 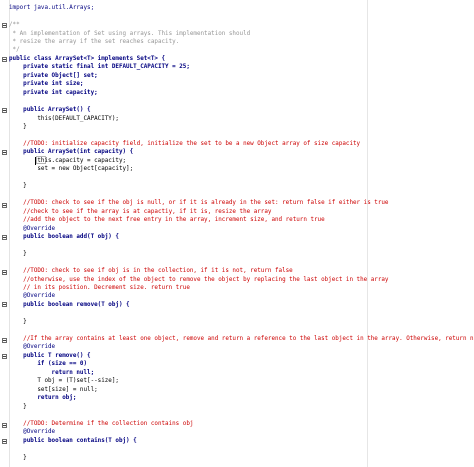 What do you see at coordinates (71, 152) in the screenshot?
I see `code-line: public ArraySet(int capacity) {` at bounding box center [71, 152].